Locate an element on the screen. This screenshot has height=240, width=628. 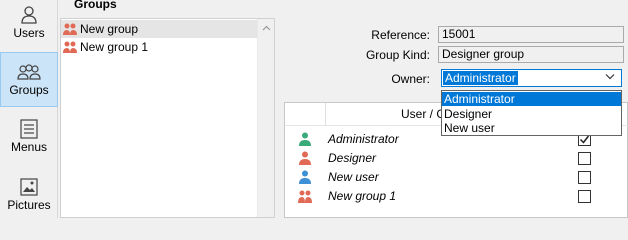
member-name: Designer is located at coordinates (352, 158).